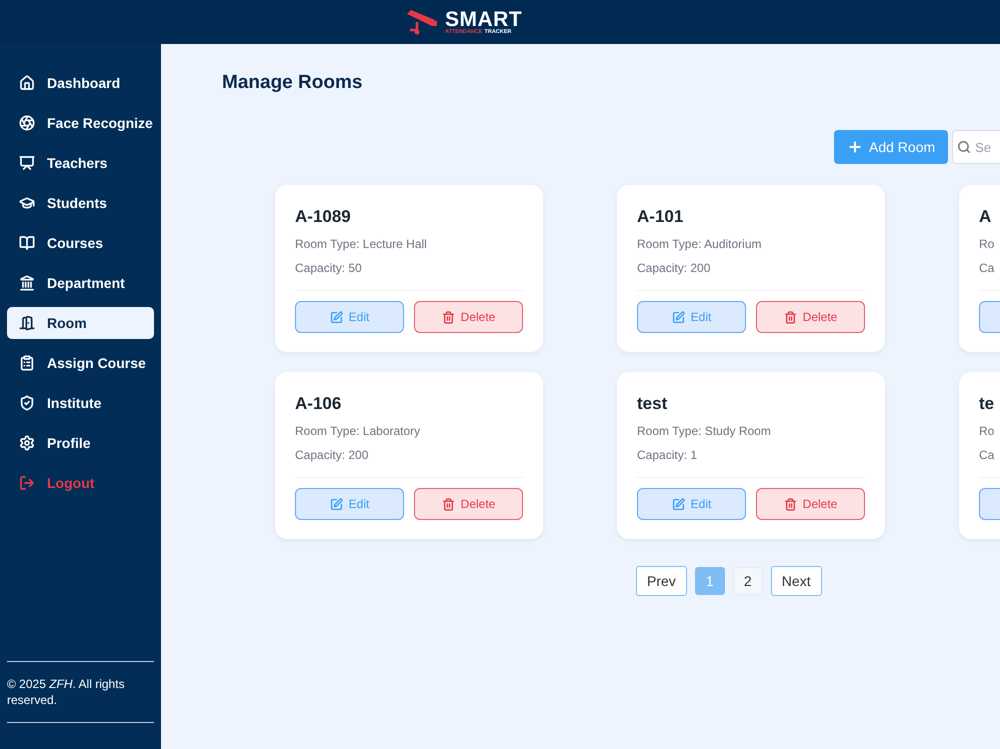  What do you see at coordinates (985, 217) in the screenshot?
I see `room-name: A` at bounding box center [985, 217].